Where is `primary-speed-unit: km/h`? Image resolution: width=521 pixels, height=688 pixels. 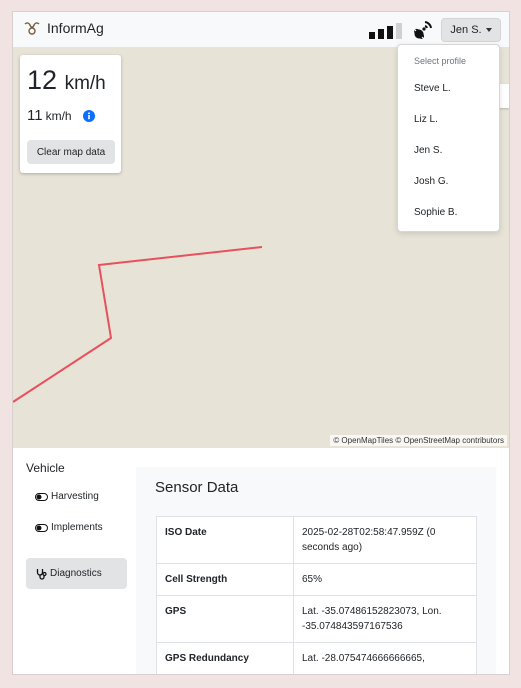
primary-speed-unit: km/h is located at coordinates (85, 83).